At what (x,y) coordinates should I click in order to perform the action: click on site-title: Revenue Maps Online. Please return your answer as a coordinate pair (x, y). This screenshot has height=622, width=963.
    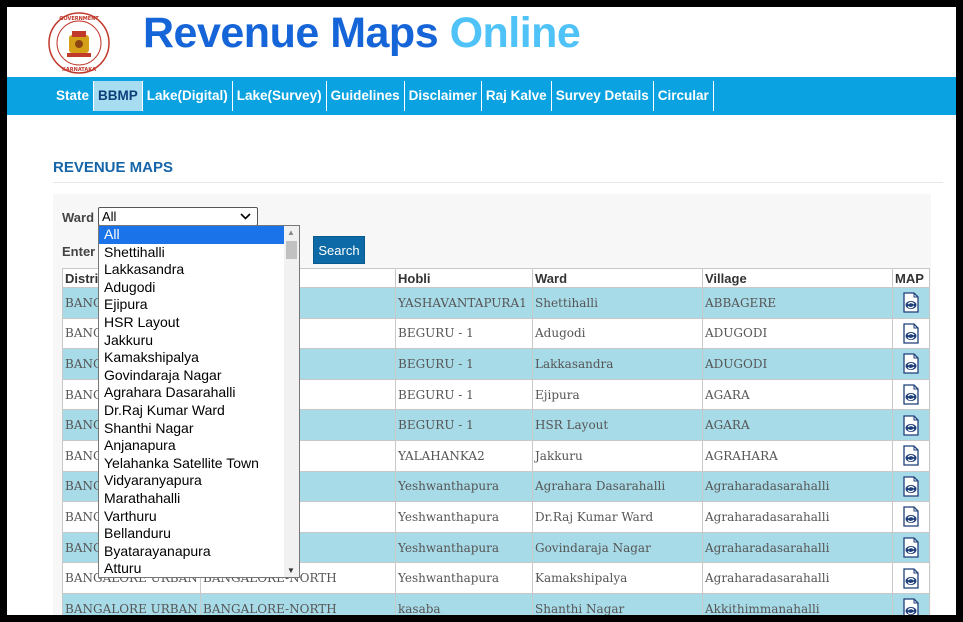
    Looking at the image, I should click on (362, 33).